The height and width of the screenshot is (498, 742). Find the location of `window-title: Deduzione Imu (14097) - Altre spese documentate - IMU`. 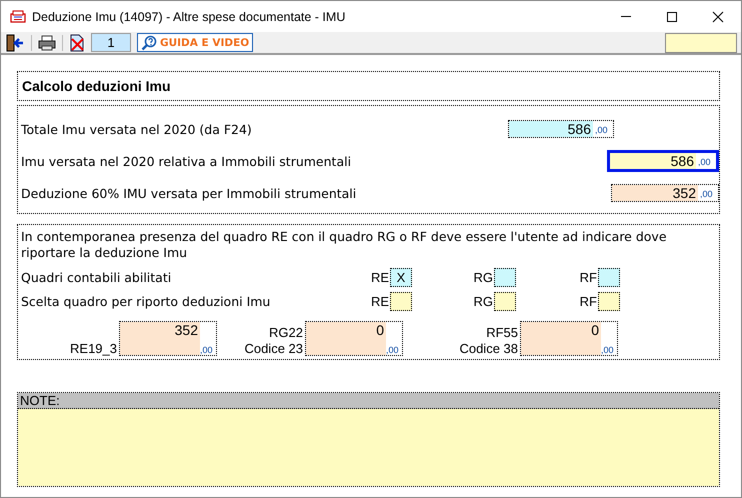

window-title: Deduzione Imu (14097) - Altre spese documentate - IMU is located at coordinates (189, 17).